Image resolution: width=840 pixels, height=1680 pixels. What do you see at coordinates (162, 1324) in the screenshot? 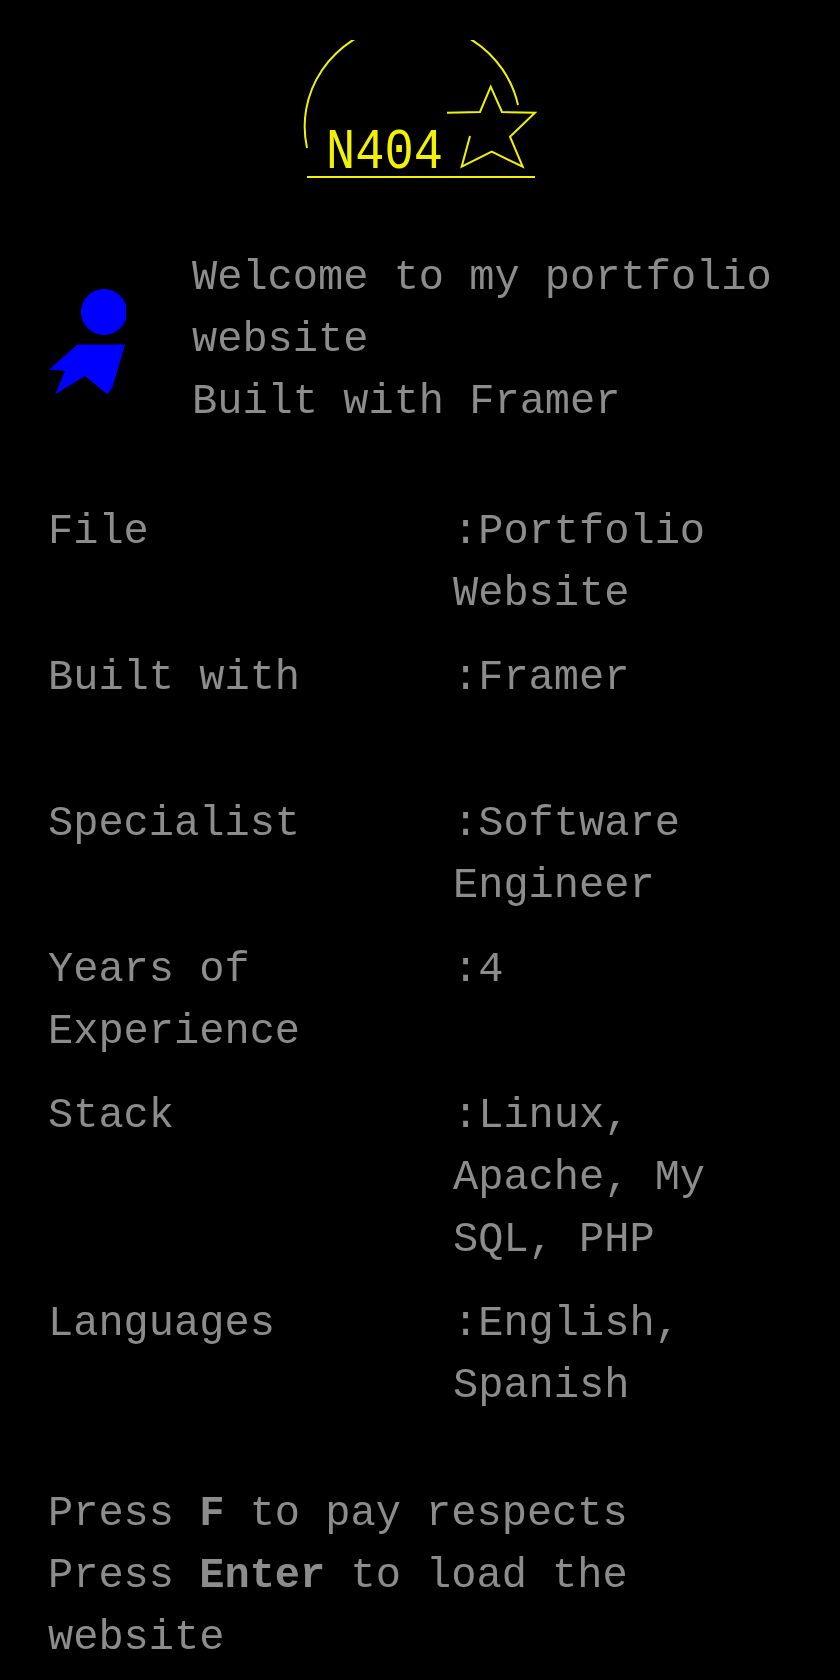
I see `detail-label: Languages` at bounding box center [162, 1324].